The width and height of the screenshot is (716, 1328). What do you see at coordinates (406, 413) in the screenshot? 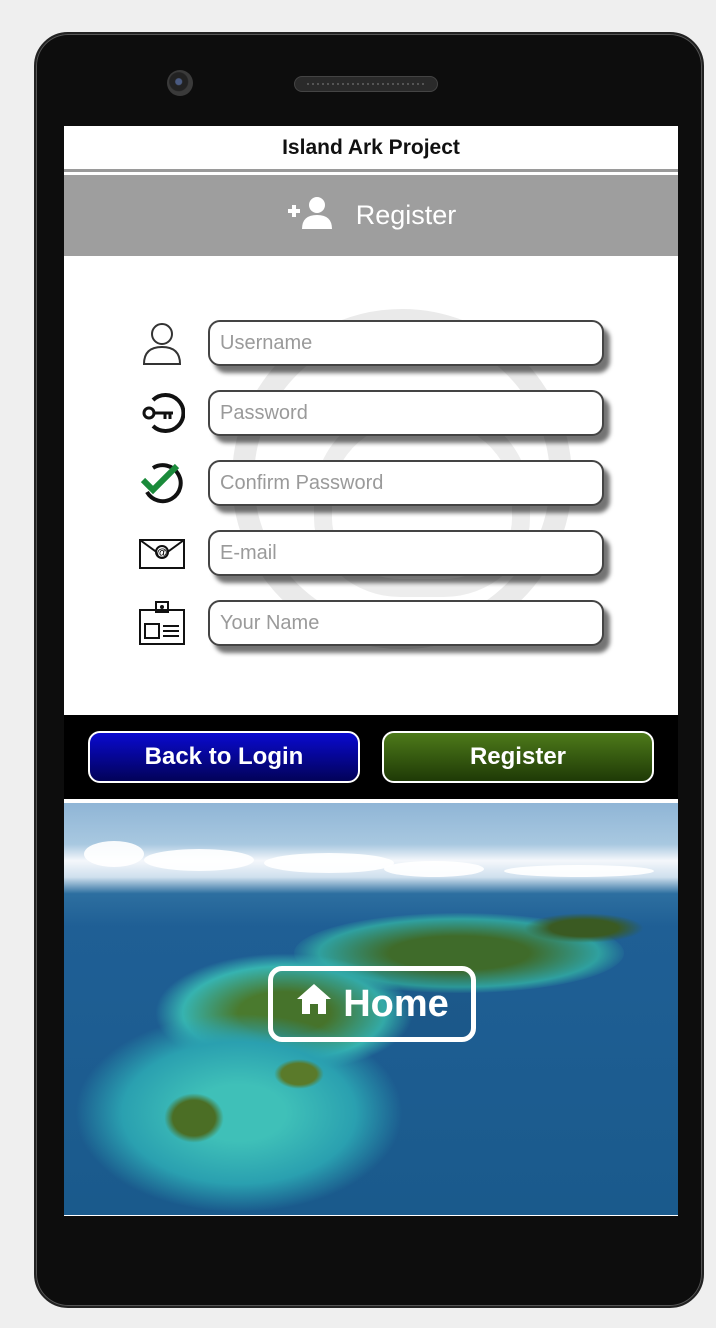
I see `password-input` at bounding box center [406, 413].